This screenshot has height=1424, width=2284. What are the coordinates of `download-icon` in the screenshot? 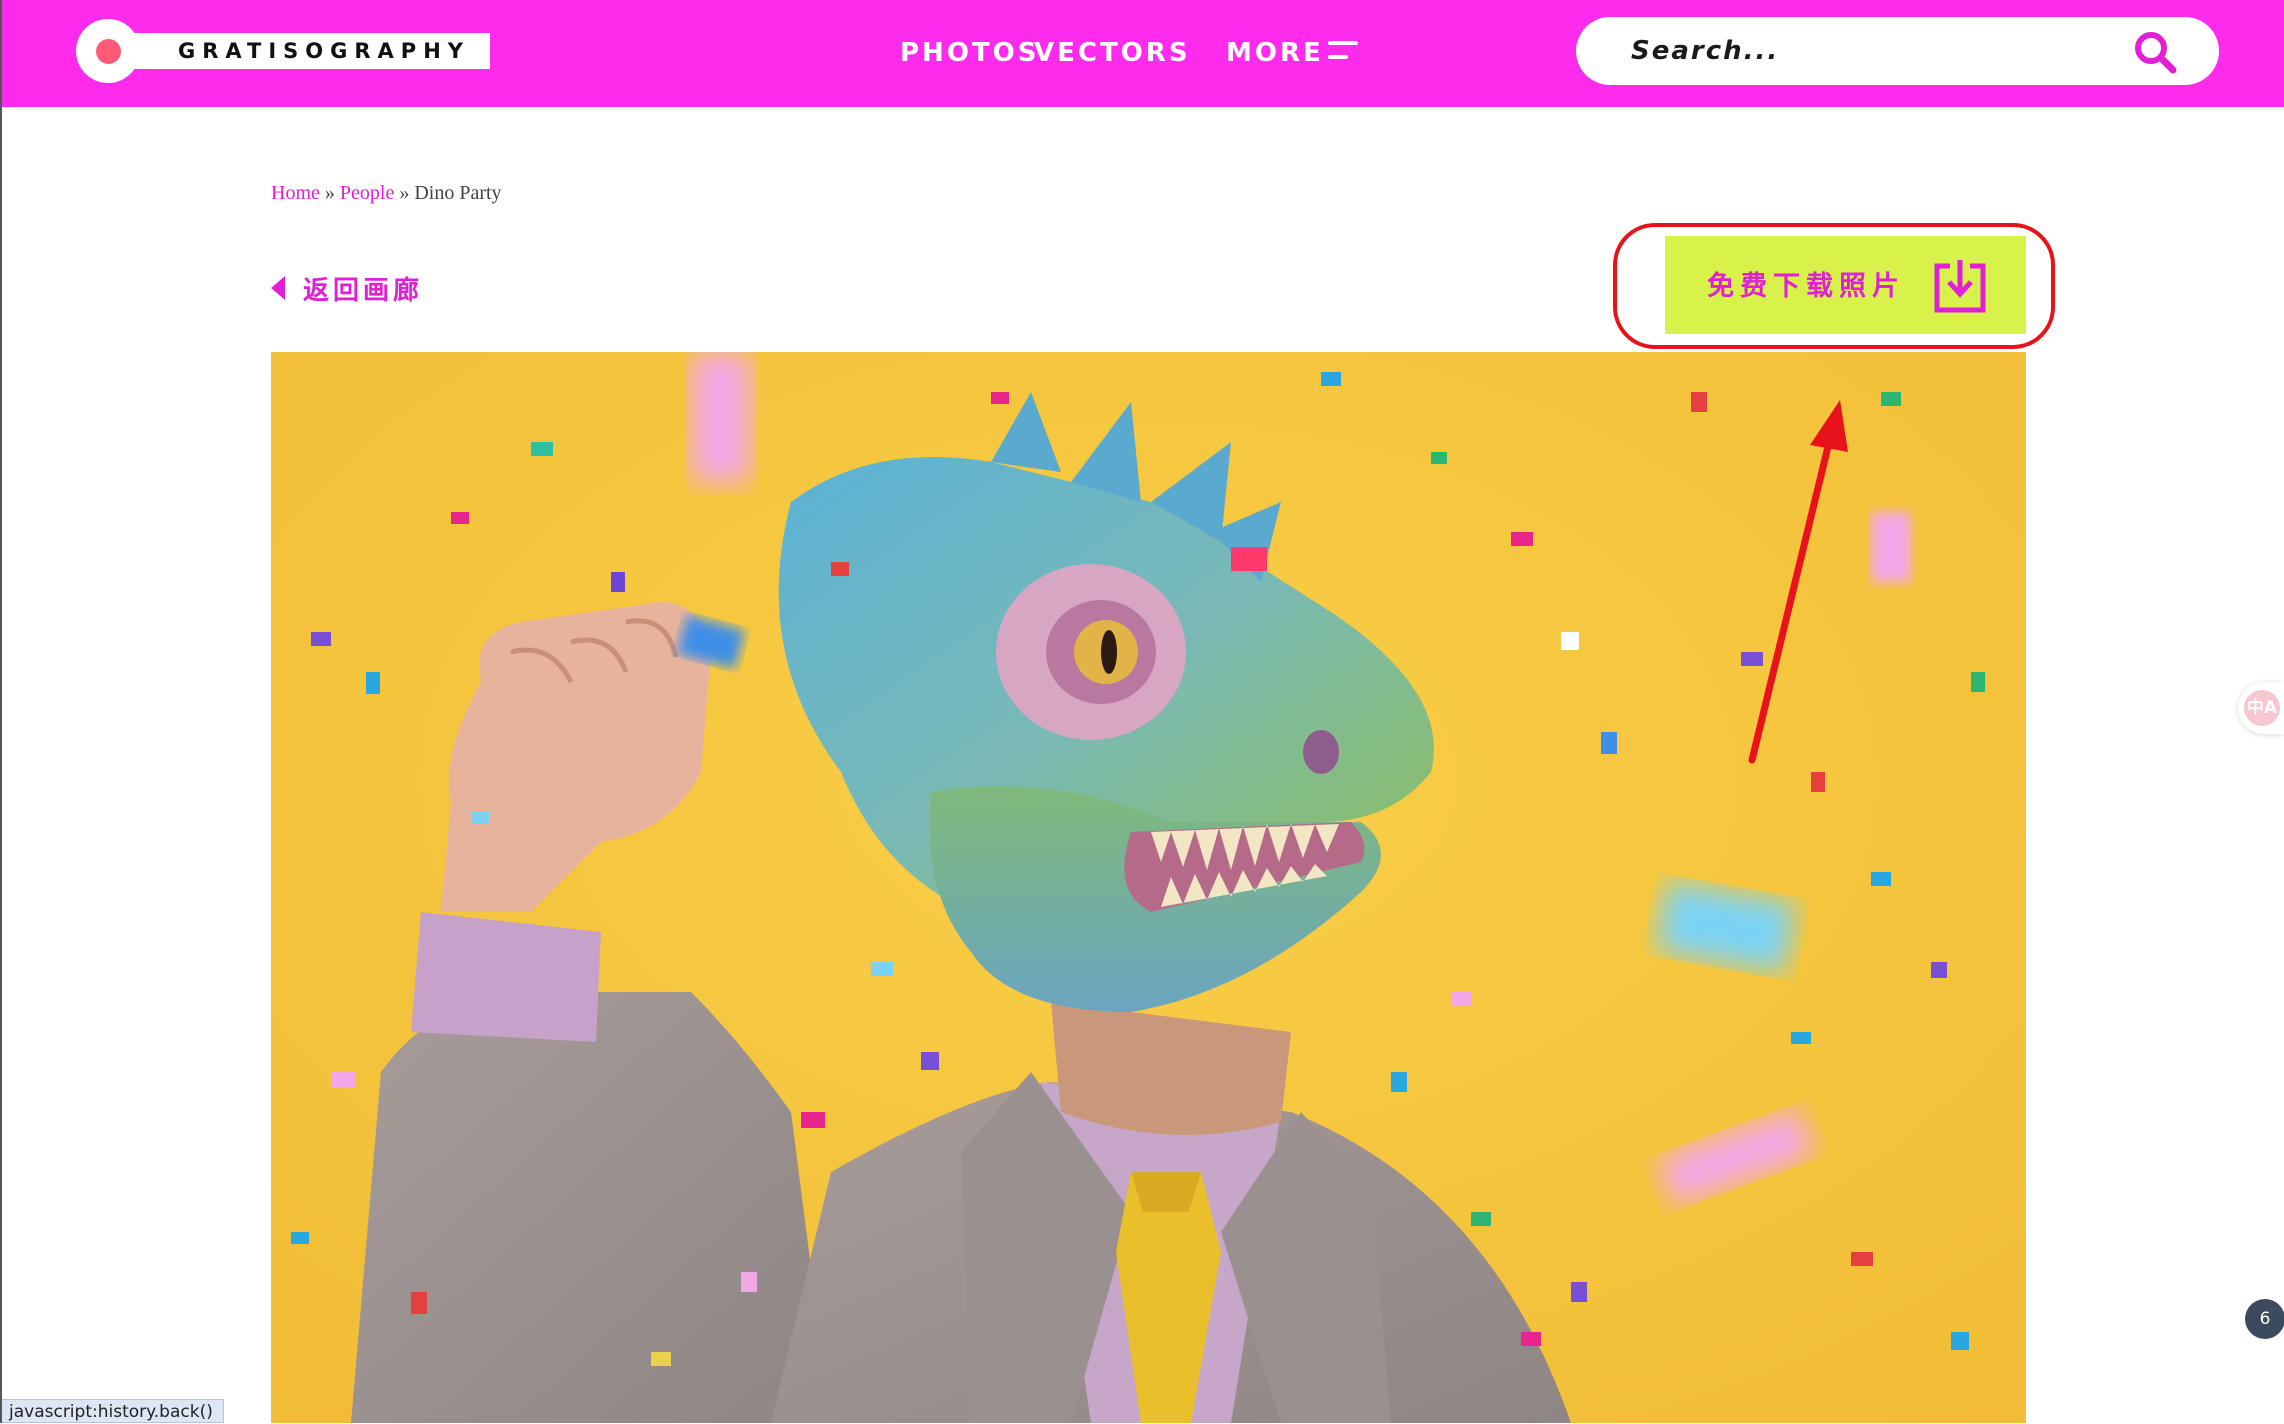 It's located at (1960, 286).